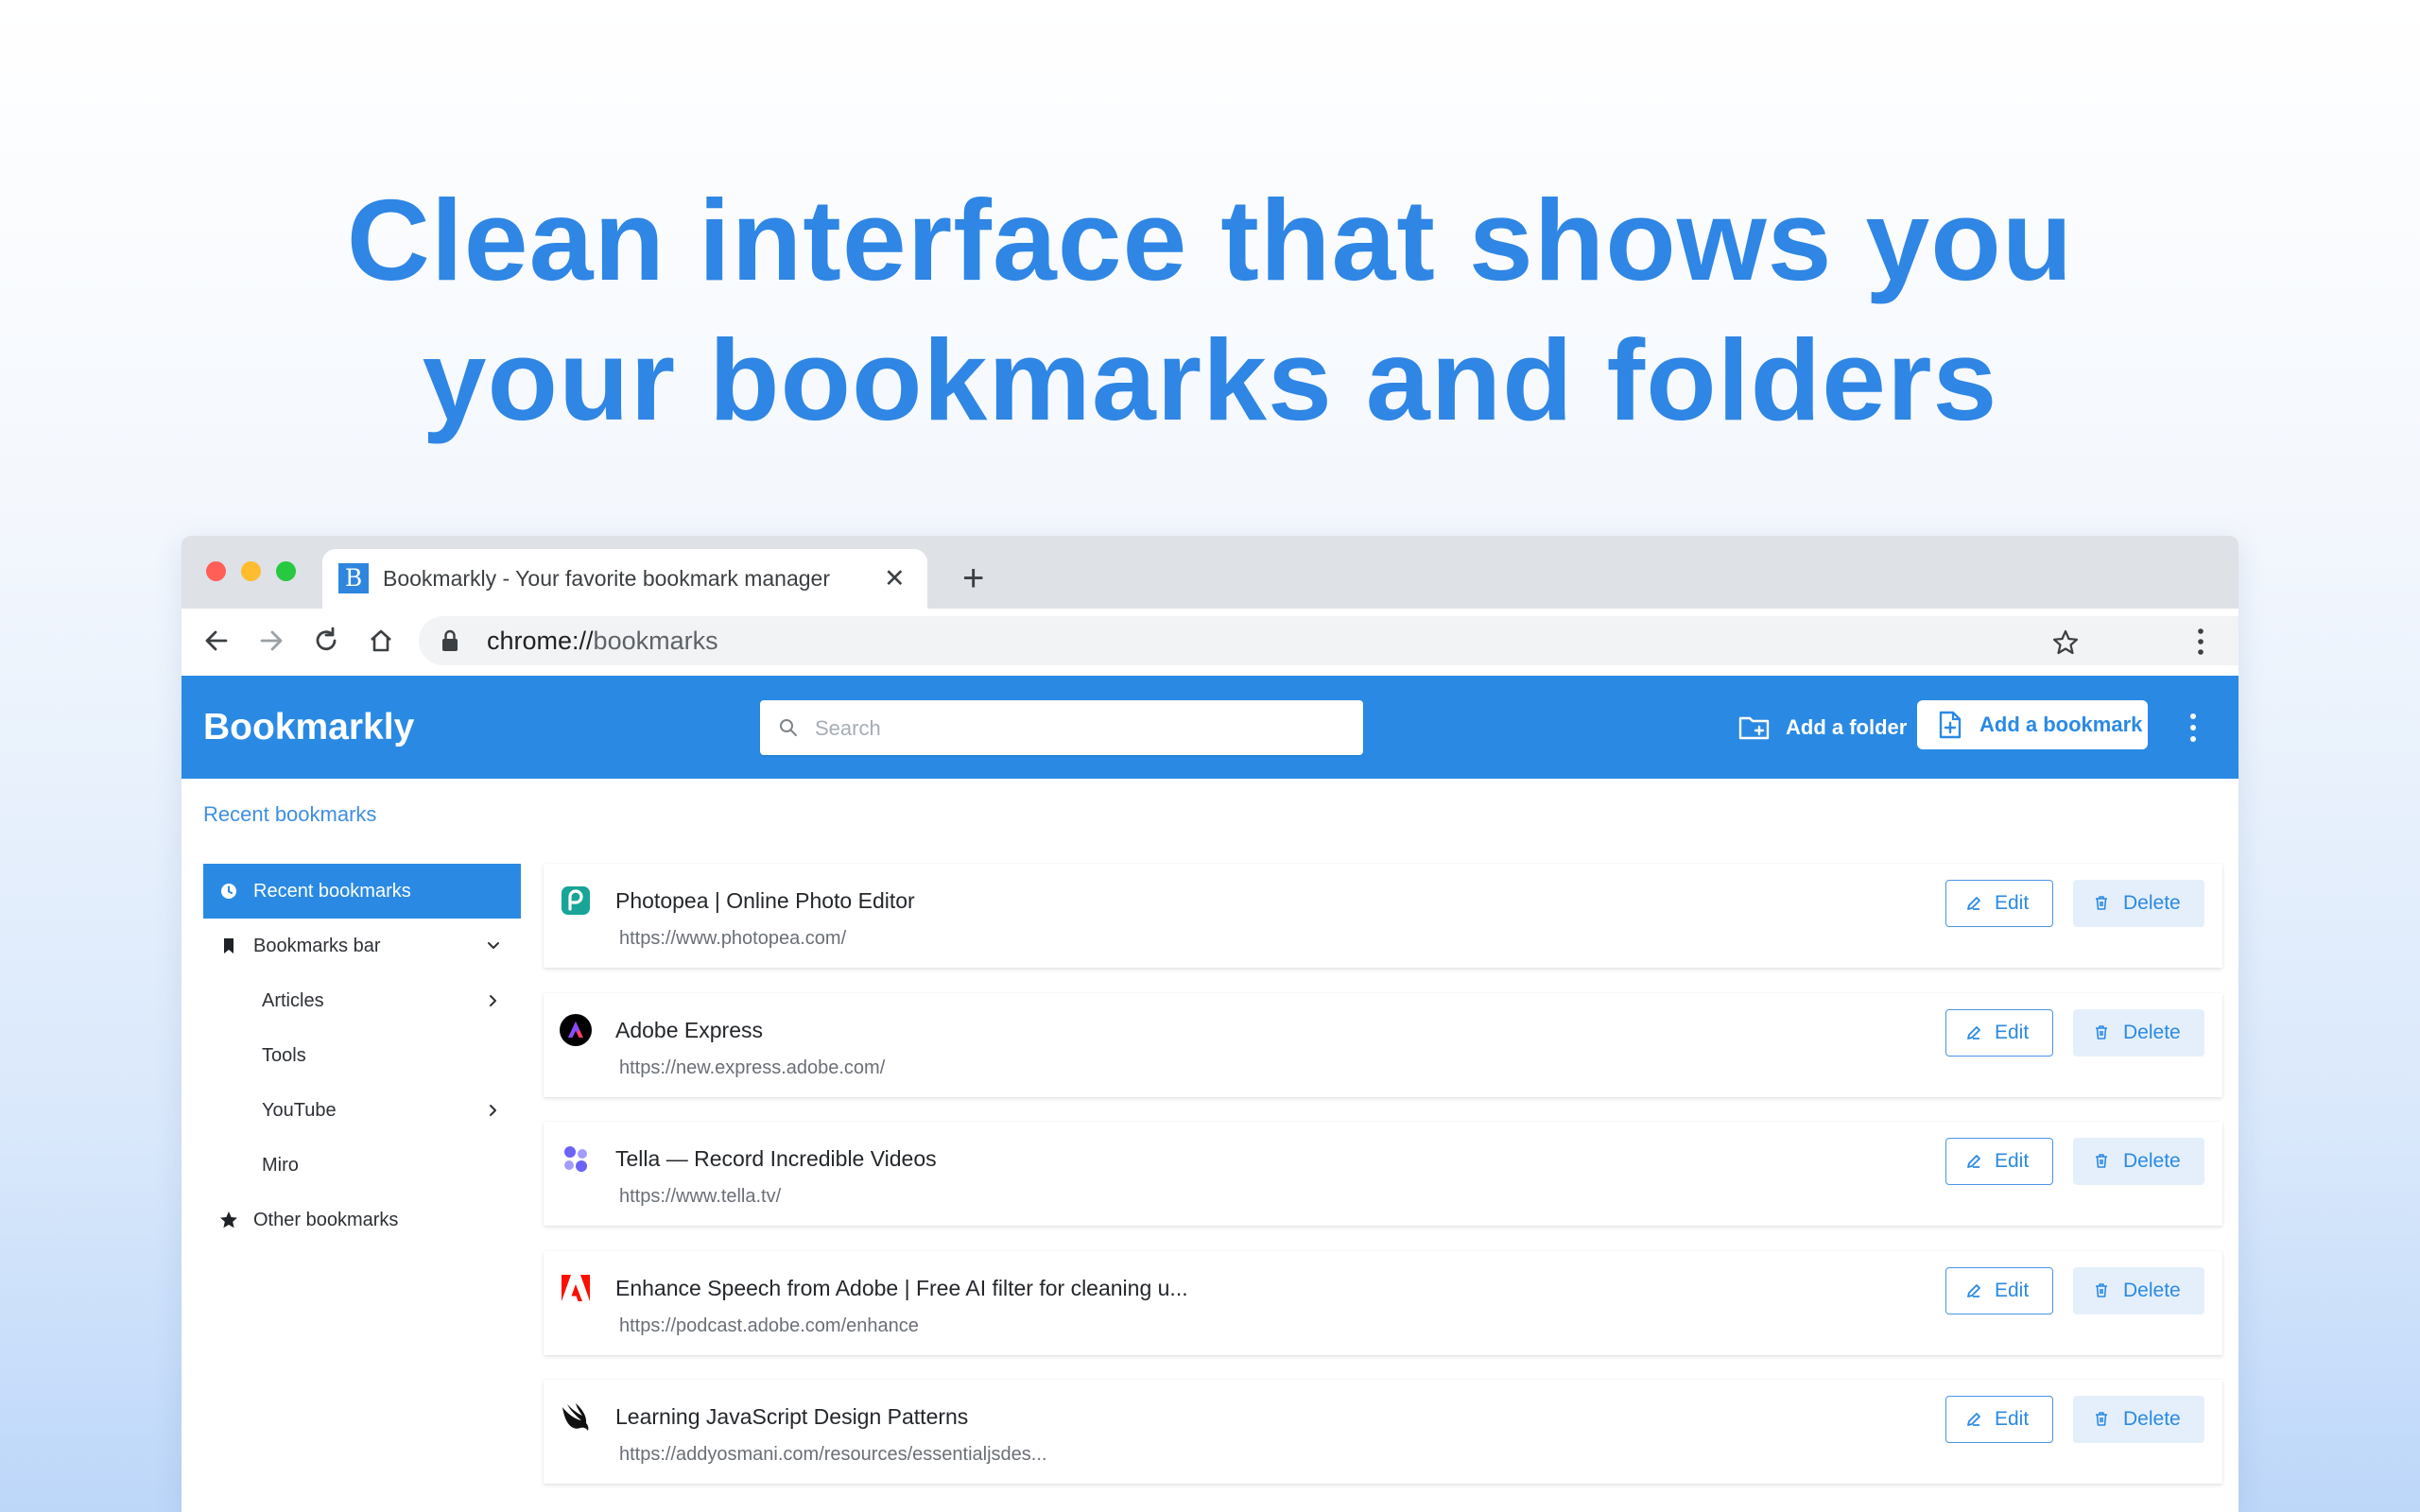 Image resolution: width=2420 pixels, height=1512 pixels. What do you see at coordinates (309, 727) in the screenshot?
I see `app-brand: Bookmarkly` at bounding box center [309, 727].